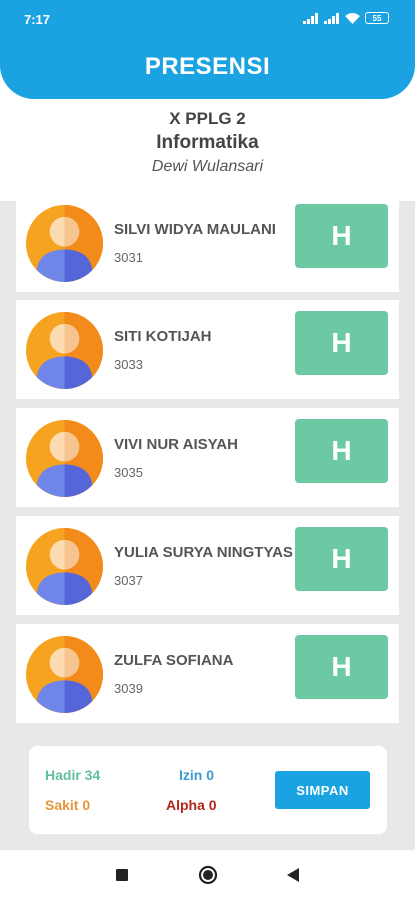 This screenshot has height=900, width=415. What do you see at coordinates (207, 49) in the screenshot?
I see `app-header: 7:17 55 PRESENSI` at bounding box center [207, 49].